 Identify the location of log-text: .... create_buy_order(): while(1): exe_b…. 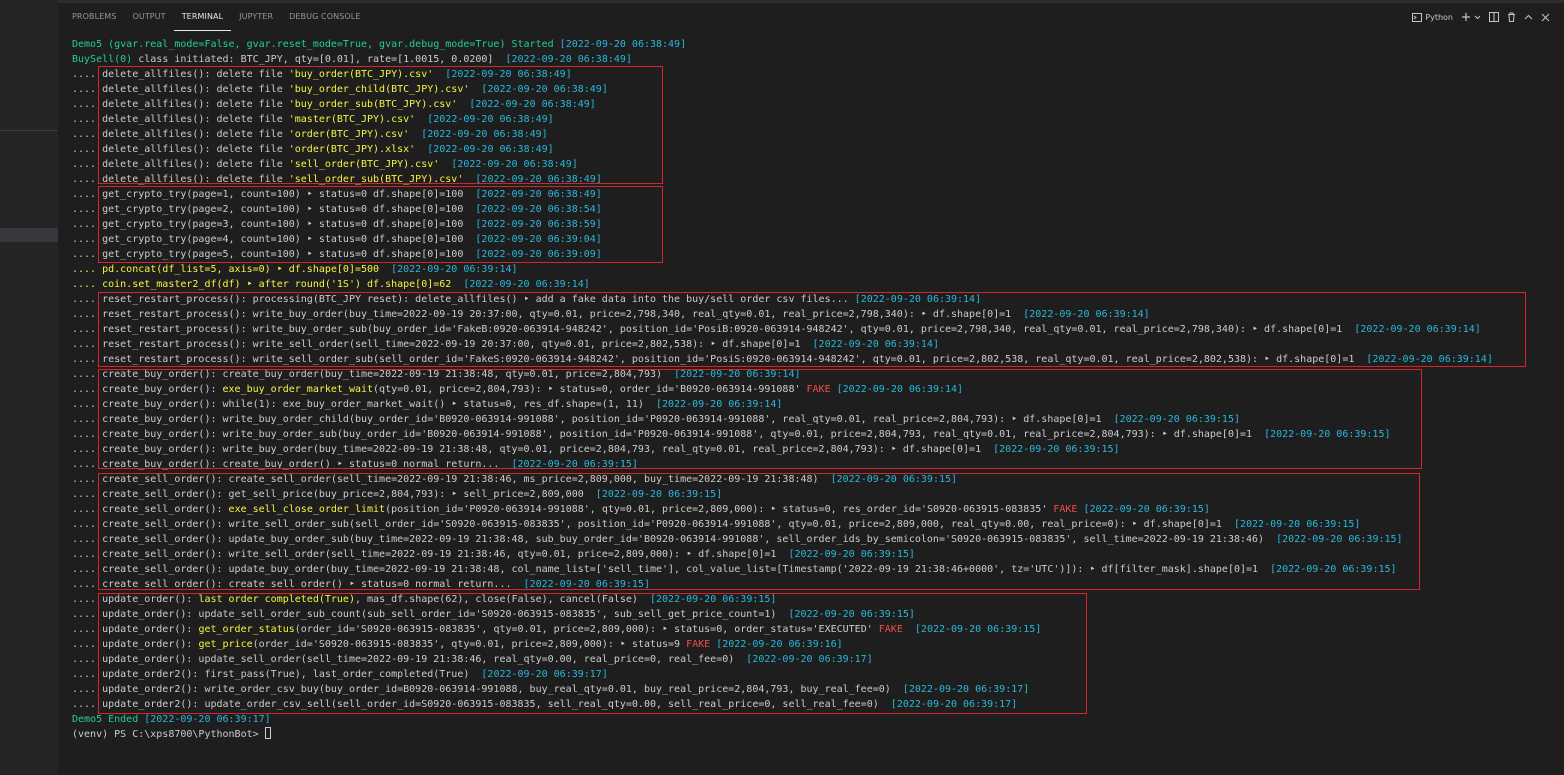
(364, 404).